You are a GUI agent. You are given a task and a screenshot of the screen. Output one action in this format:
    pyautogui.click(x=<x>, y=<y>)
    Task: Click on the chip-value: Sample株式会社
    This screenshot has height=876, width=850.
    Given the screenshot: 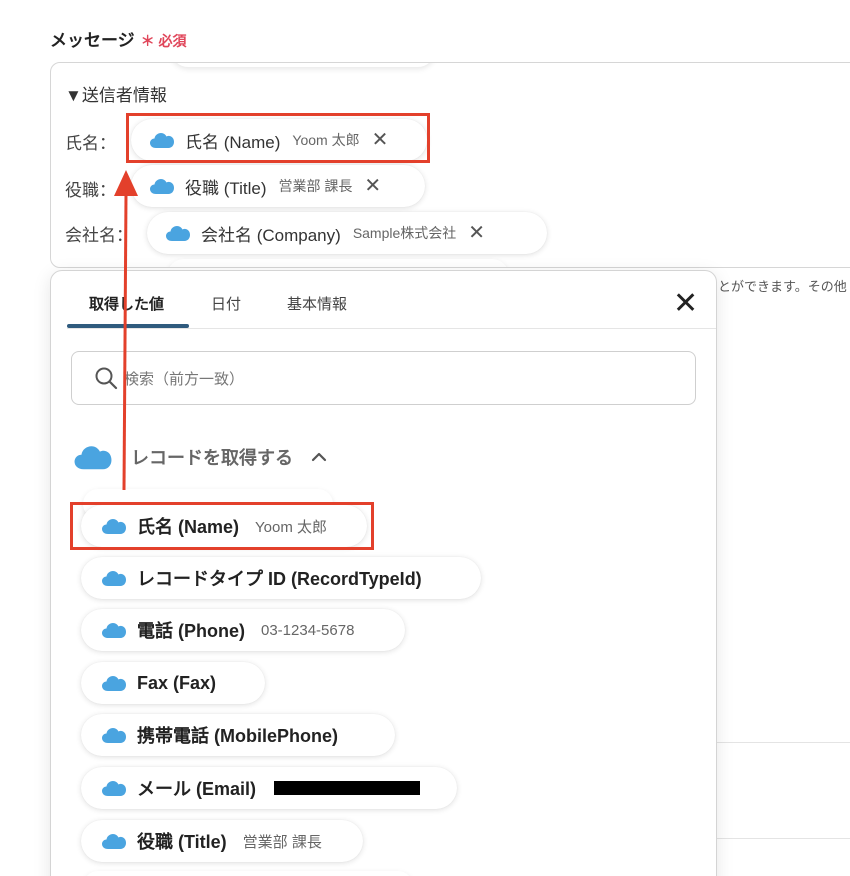 What is the action you would take?
    pyautogui.click(x=404, y=233)
    